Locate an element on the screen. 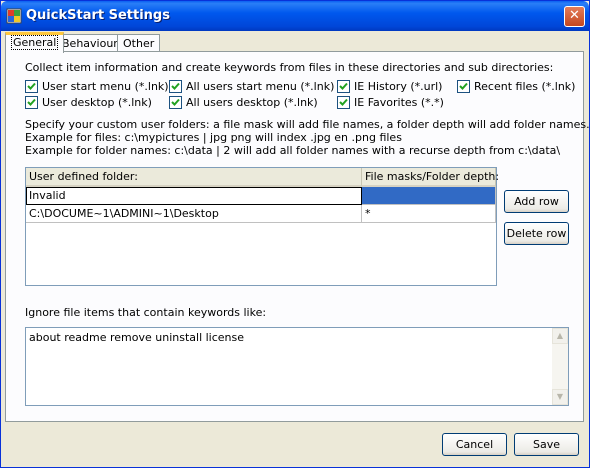  tab-behaviour: Behaviour is located at coordinates (90, 43).